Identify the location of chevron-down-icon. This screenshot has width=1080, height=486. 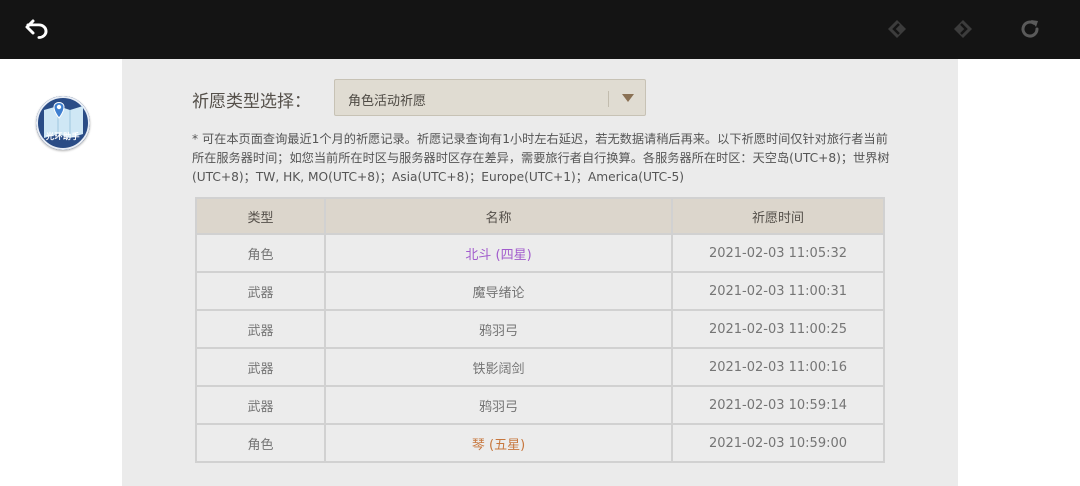
(628, 98).